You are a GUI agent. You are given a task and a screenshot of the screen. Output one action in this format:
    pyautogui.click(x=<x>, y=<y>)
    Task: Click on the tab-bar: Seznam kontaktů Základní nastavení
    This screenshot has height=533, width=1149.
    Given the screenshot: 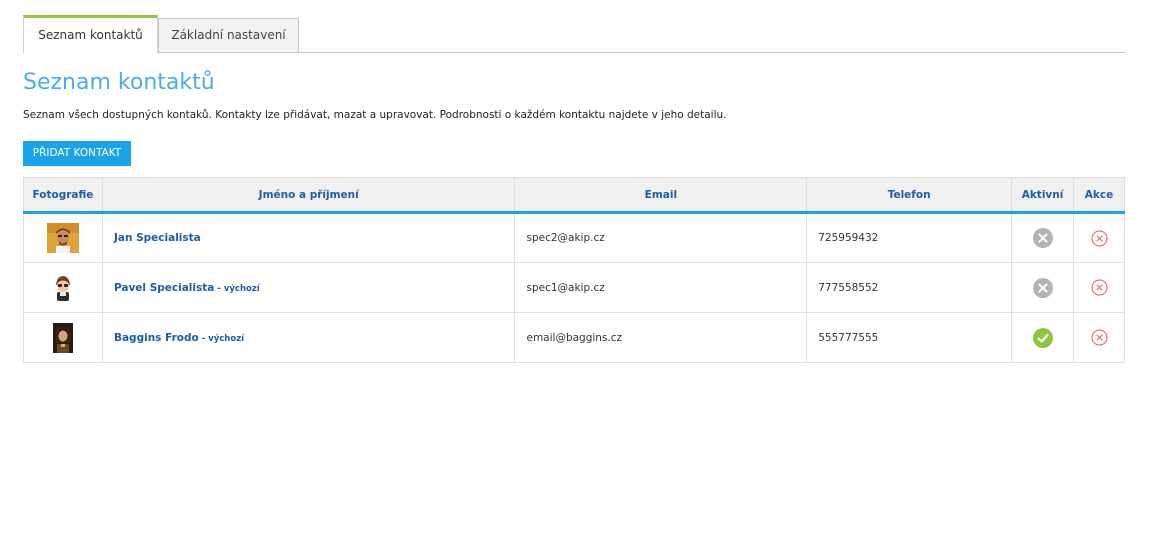 What is the action you would take?
    pyautogui.click(x=574, y=34)
    